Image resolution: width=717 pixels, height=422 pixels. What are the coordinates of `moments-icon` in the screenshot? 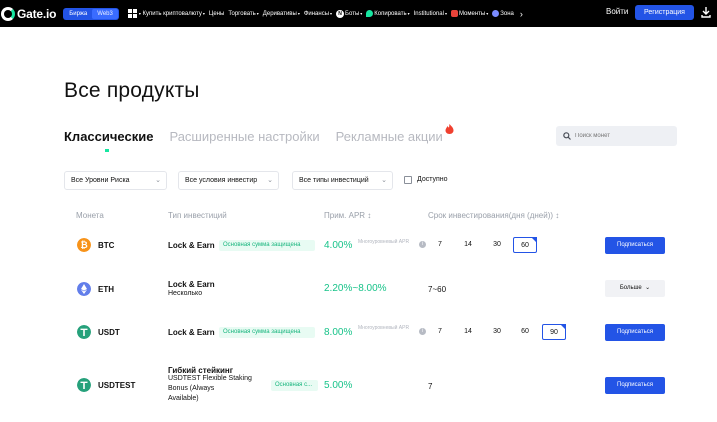 It's located at (454, 13).